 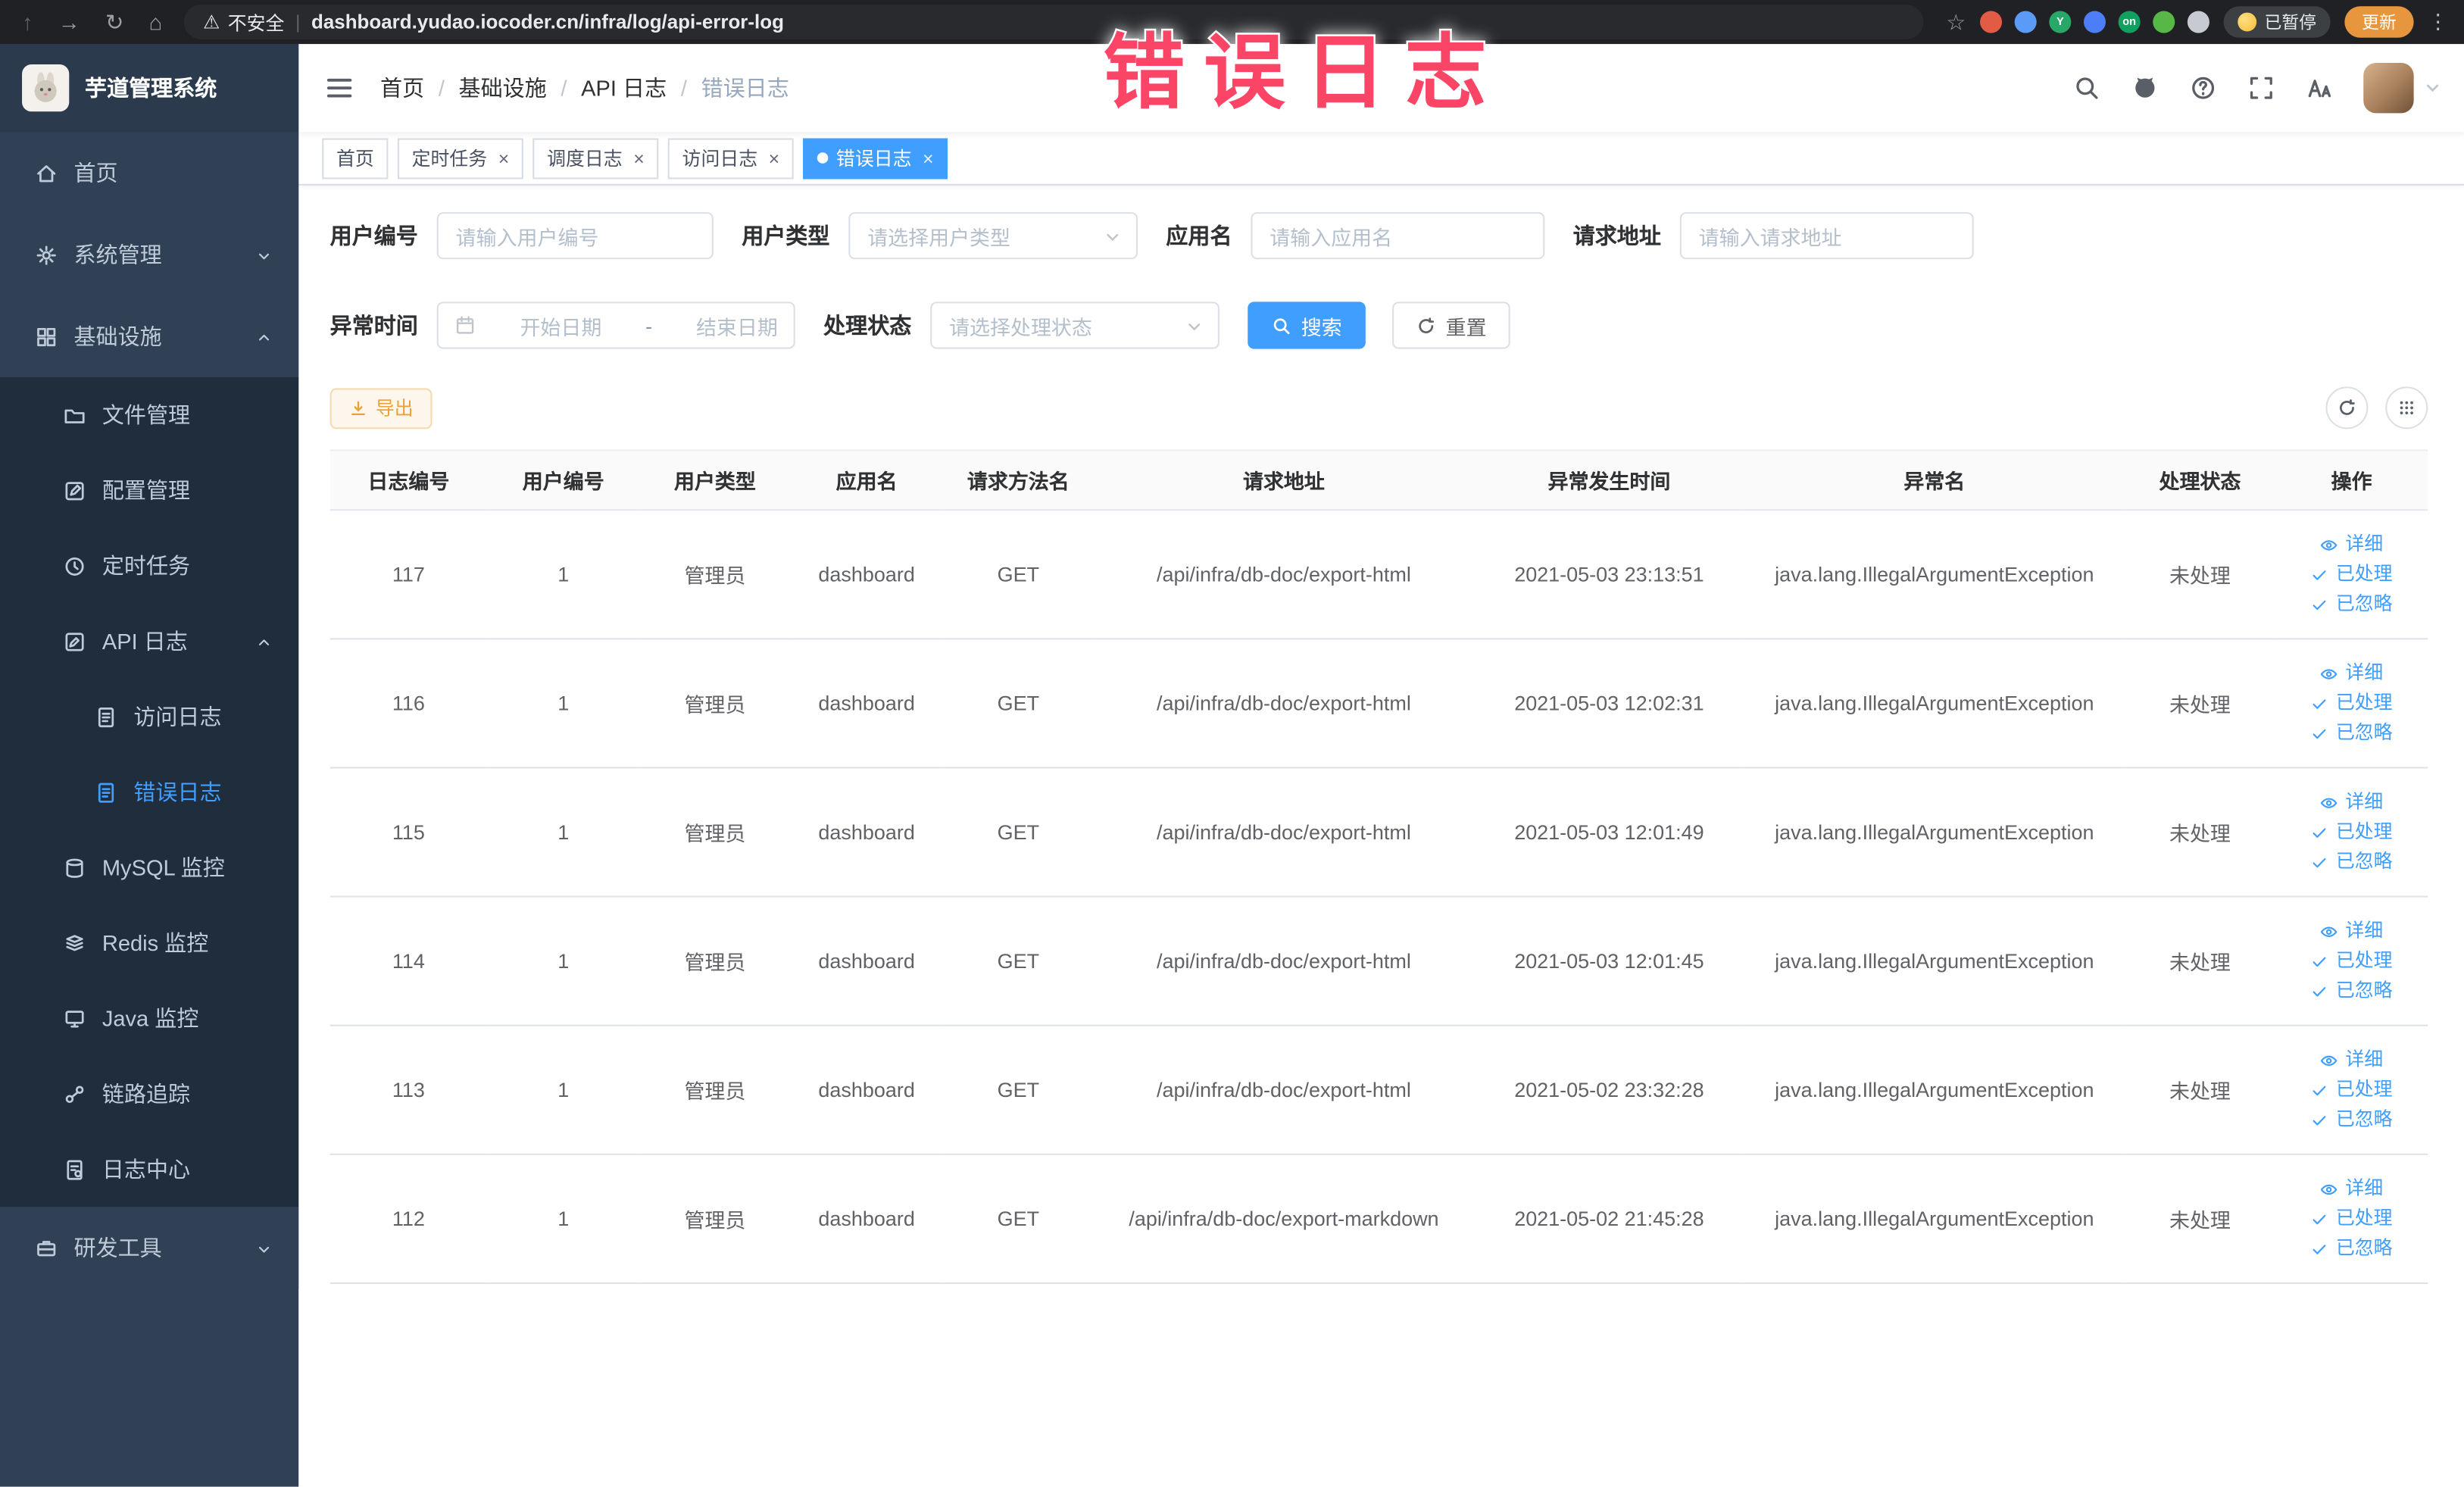 I want to click on user-menu, so click(x=2402, y=88).